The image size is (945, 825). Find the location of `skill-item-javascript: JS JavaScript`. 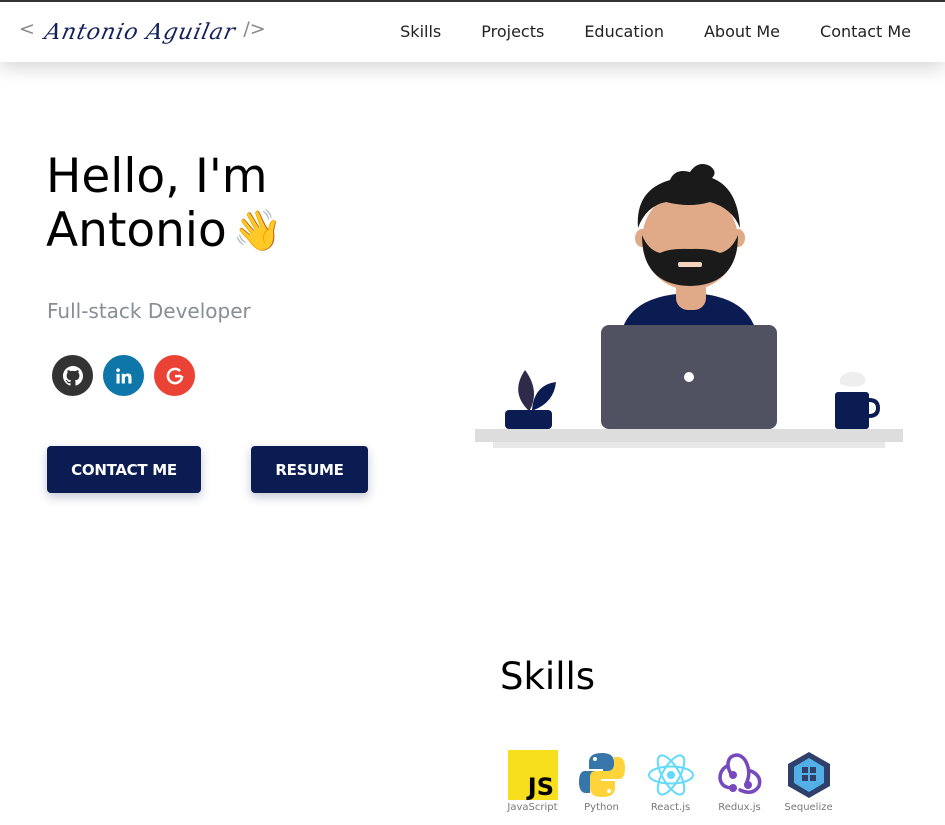

skill-item-javascript: JS JavaScript is located at coordinates (532, 781).